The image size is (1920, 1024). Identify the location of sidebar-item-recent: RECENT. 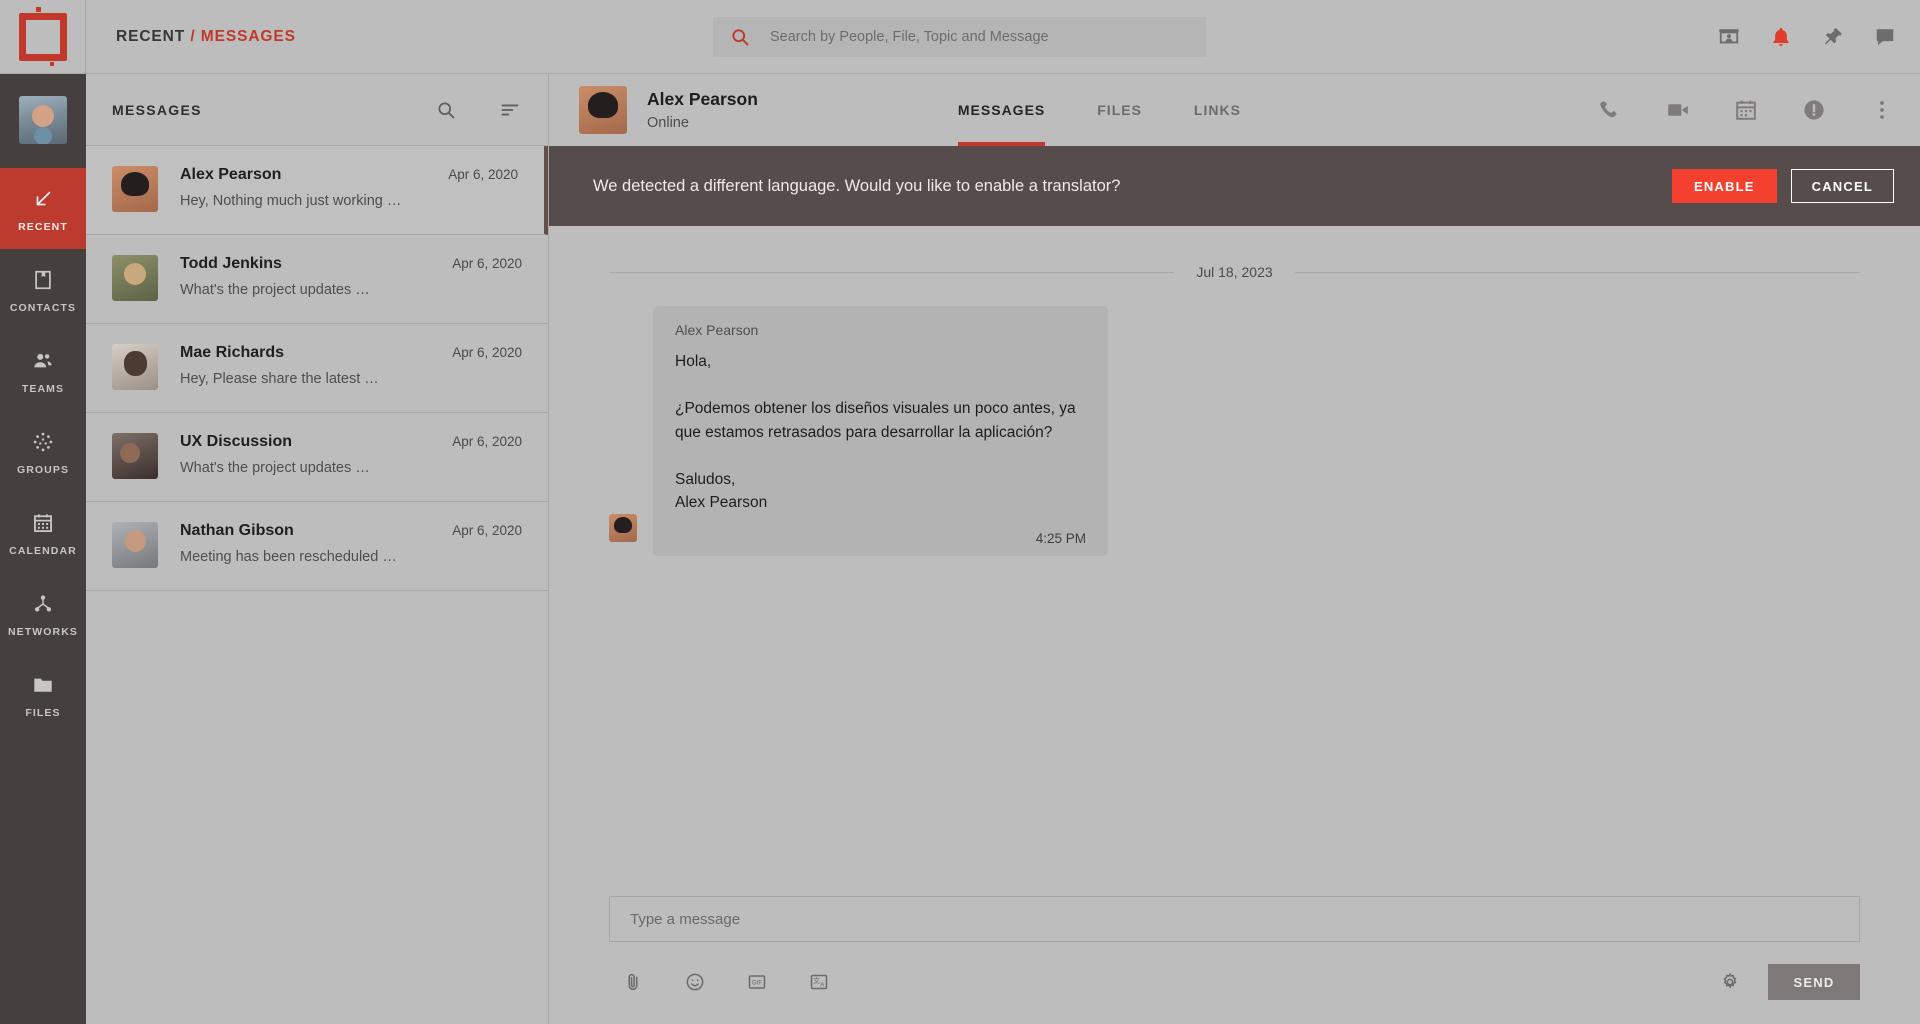
(43, 208).